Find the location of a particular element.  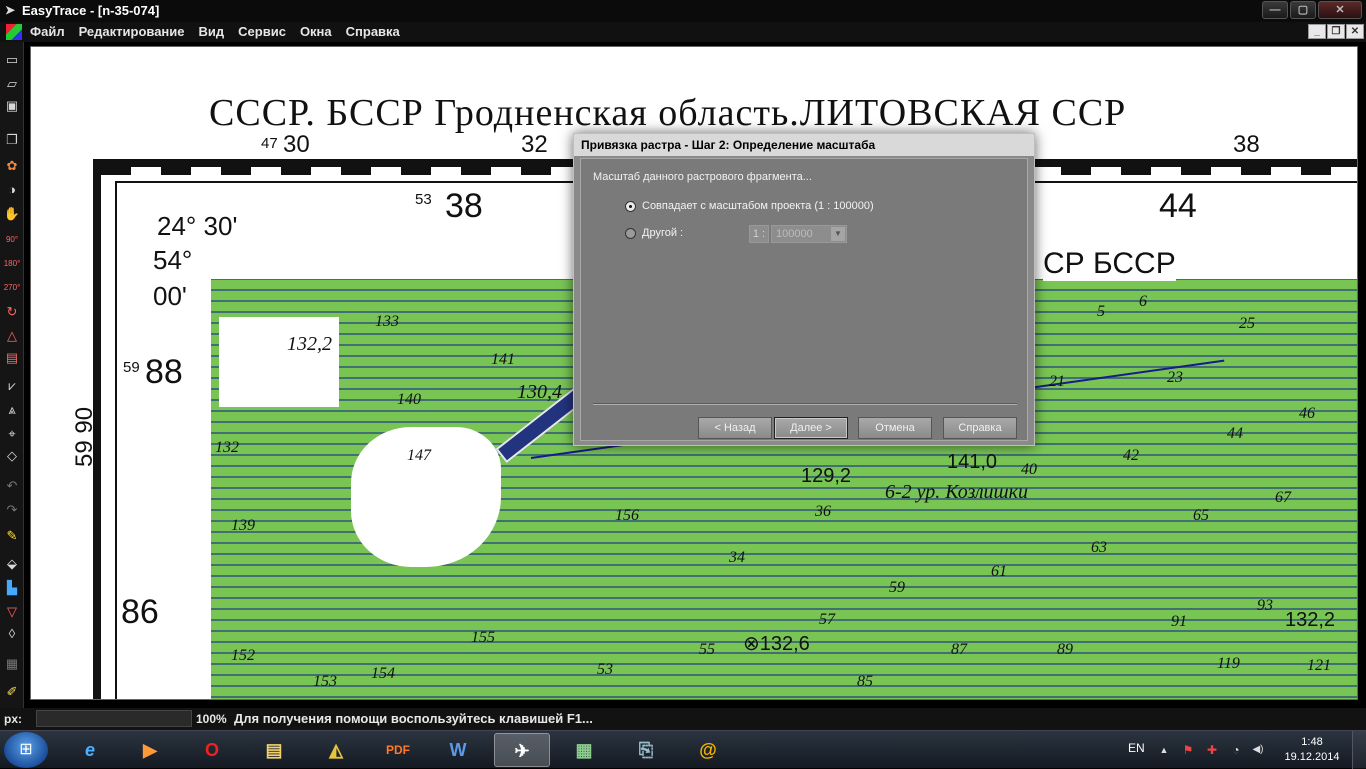

clock: 1:48 19.12.2014 is located at coordinates (1312, 750).